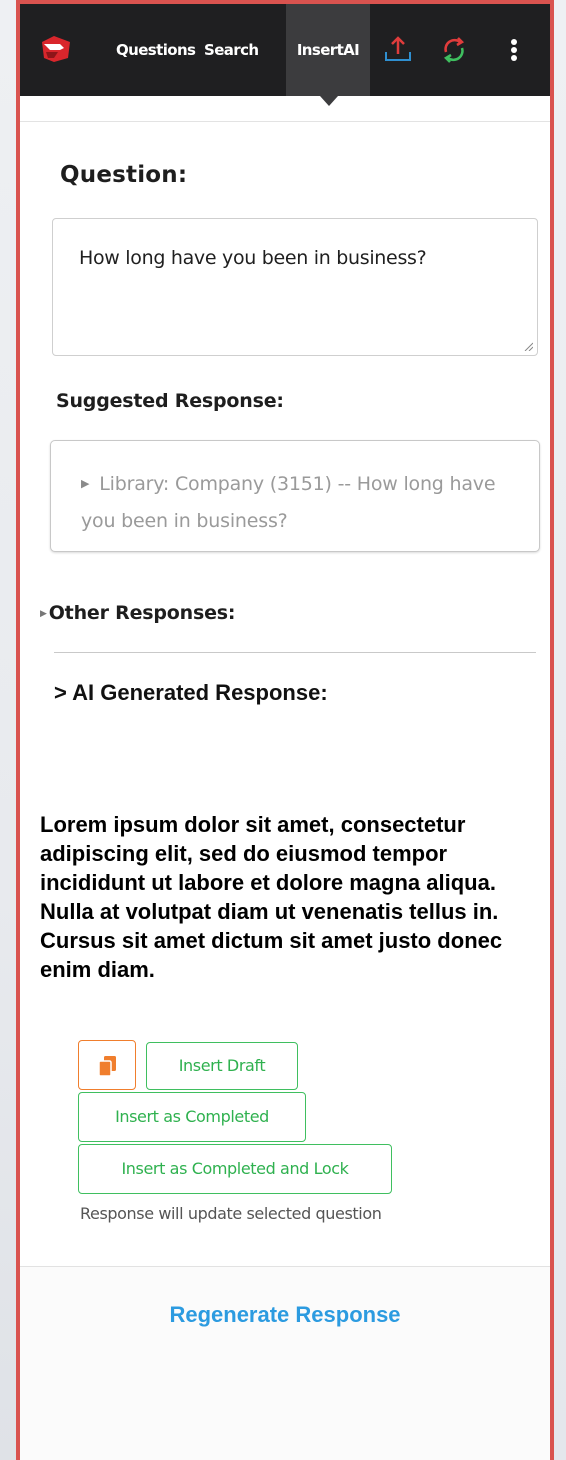 Image resolution: width=566 pixels, height=1460 pixels. Describe the element at coordinates (454, 50) in the screenshot. I see `refresh-icon` at that location.